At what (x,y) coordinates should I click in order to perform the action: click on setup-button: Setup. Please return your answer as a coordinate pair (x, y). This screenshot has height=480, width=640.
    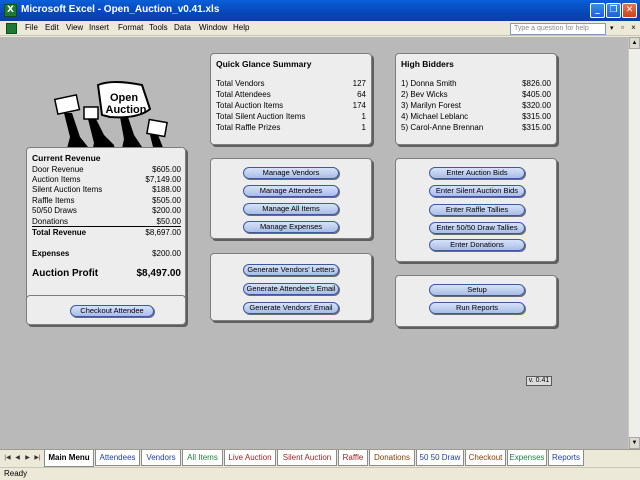
    Looking at the image, I should click on (477, 290).